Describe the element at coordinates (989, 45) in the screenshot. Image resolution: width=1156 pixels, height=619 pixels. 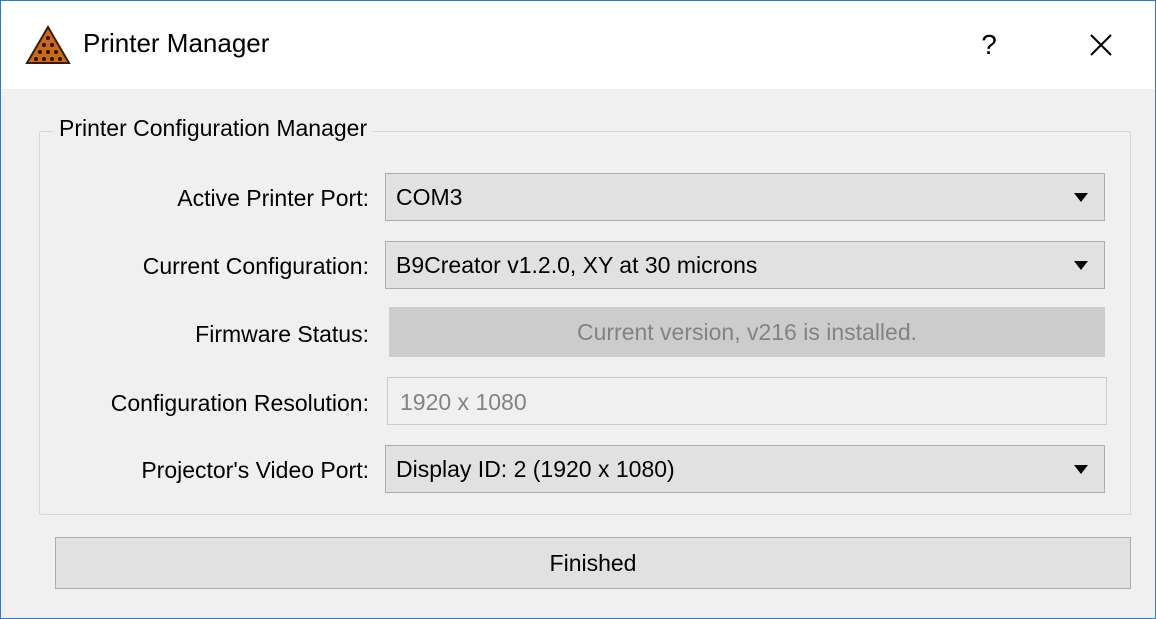
I see `help-button: ?` at that location.